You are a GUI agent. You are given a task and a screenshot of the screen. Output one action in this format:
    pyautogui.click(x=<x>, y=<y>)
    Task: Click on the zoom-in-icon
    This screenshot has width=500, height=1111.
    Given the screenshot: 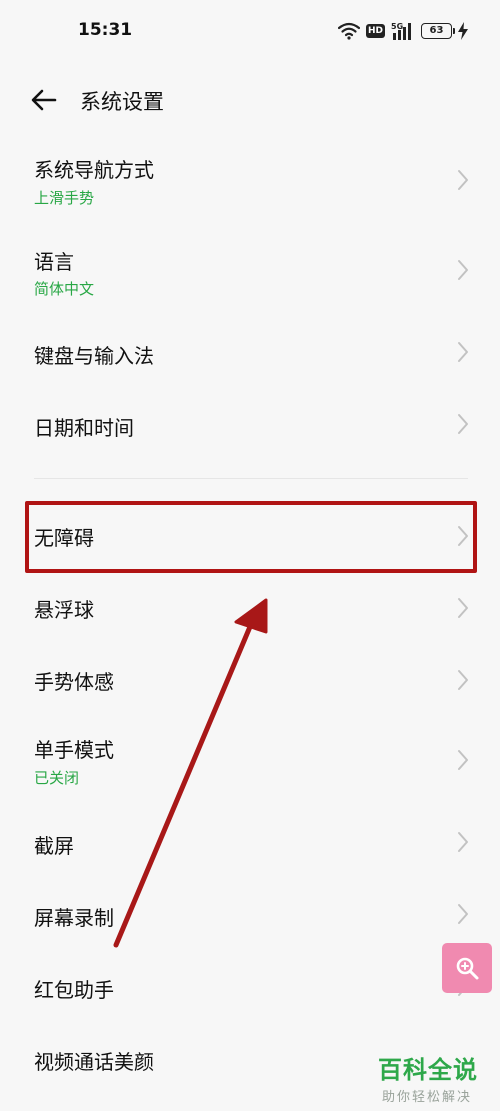 What is the action you would take?
    pyautogui.click(x=467, y=968)
    